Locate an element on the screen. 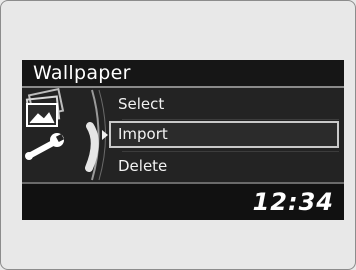 The width and height of the screenshot is (356, 270). wrench-icon is located at coordinates (45, 146).